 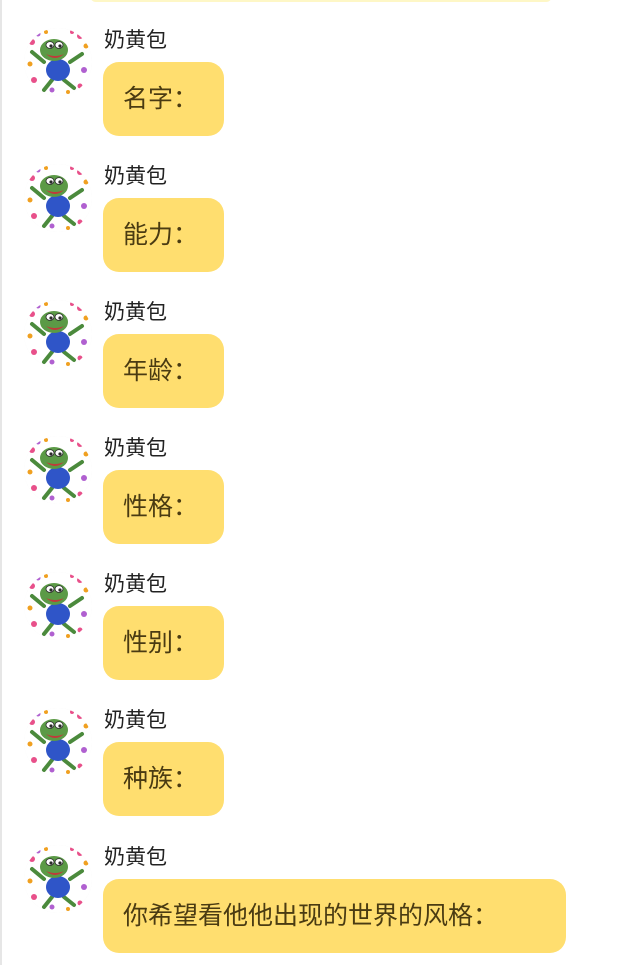 What do you see at coordinates (163, 235) in the screenshot?
I see `message-bubble: 能力：` at bounding box center [163, 235].